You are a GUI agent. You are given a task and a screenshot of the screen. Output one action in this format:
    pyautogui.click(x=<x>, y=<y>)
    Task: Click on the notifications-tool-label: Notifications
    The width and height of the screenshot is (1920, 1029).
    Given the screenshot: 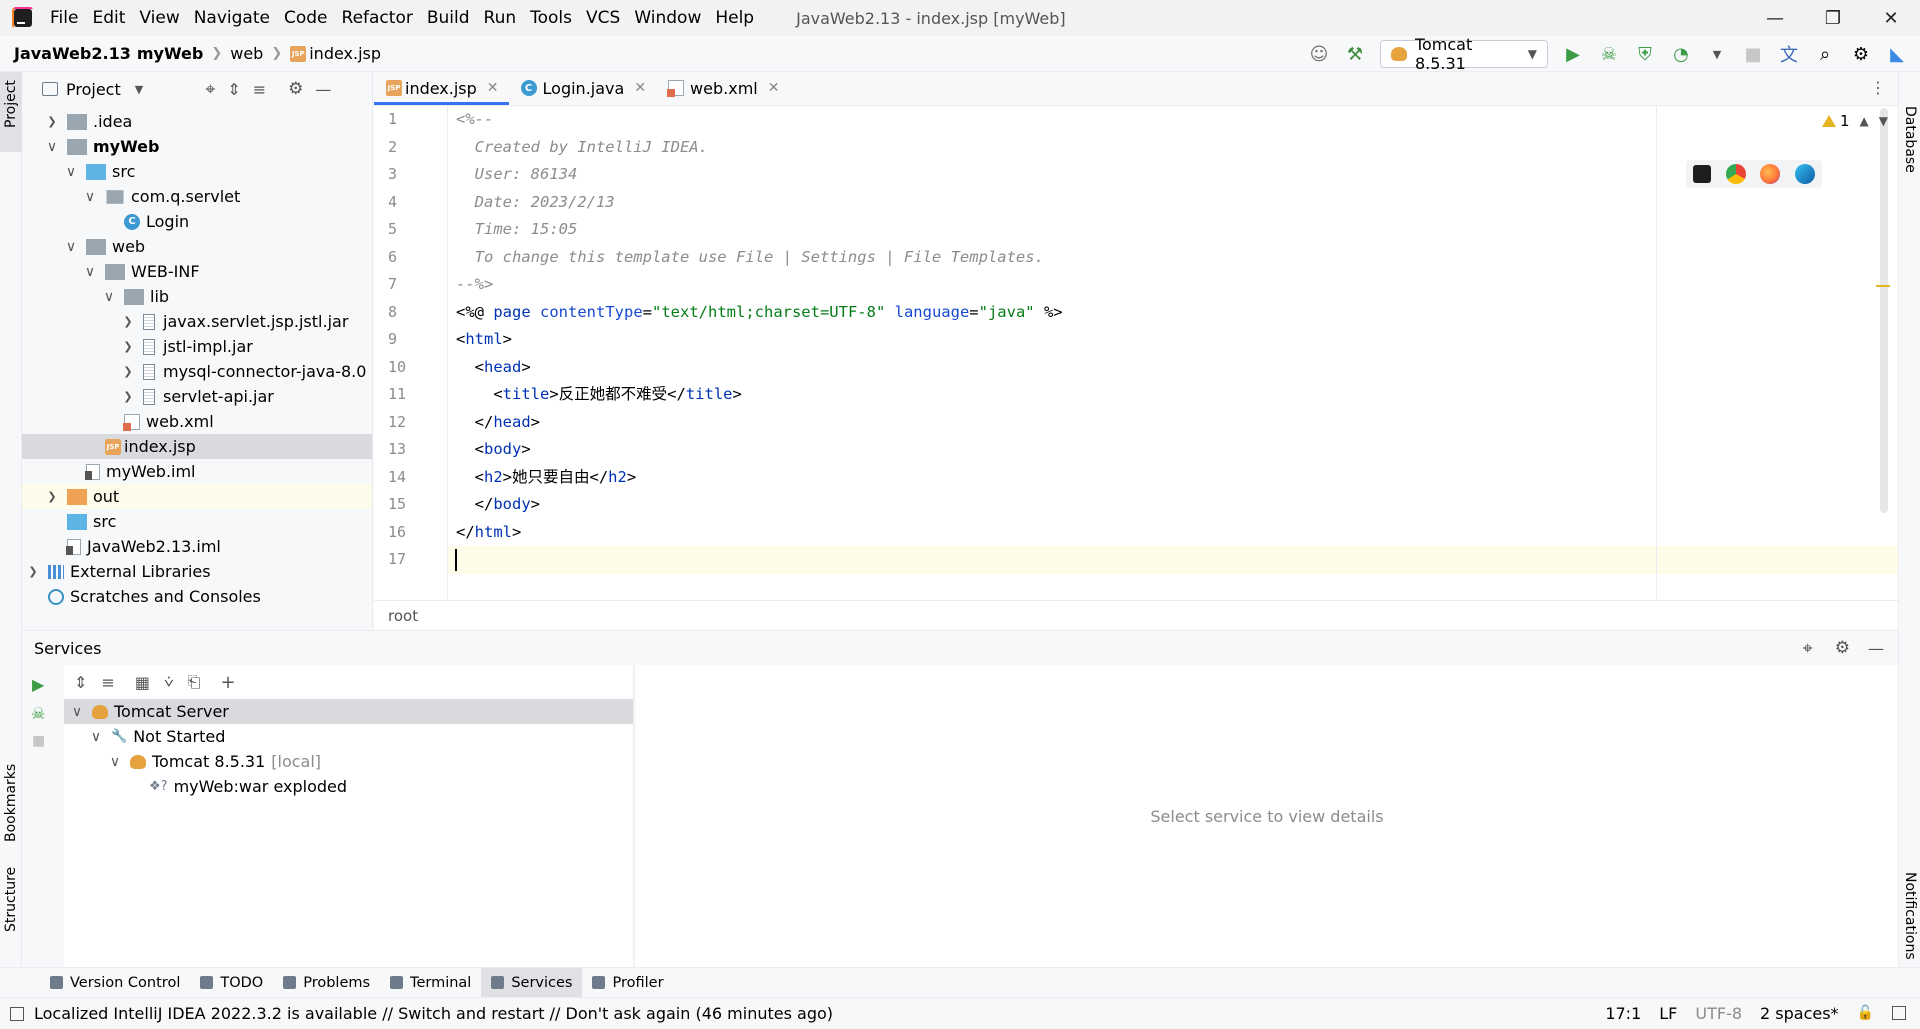 What is the action you would take?
    pyautogui.click(x=1910, y=916)
    